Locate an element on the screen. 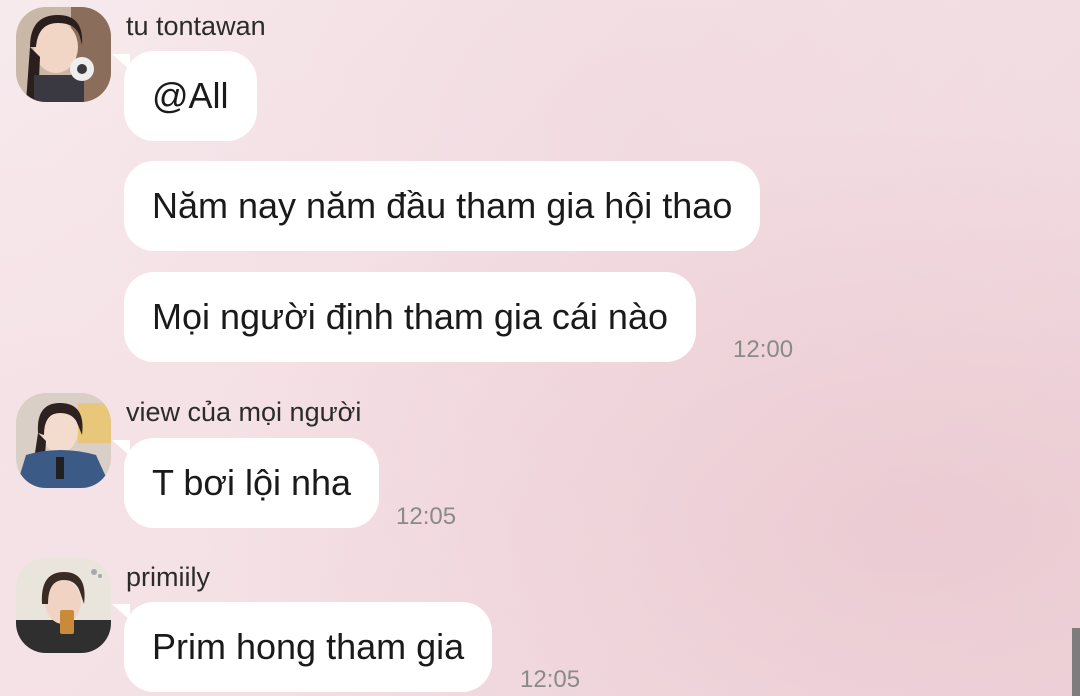 This screenshot has height=696, width=1080. message-bubble: Mọi người định tham gia cái nào is located at coordinates (410, 317).